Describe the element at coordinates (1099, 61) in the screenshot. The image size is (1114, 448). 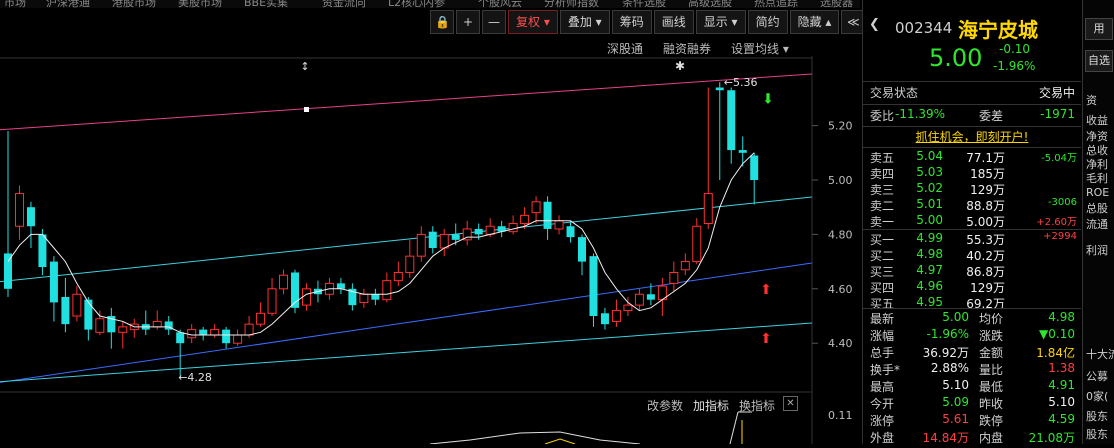
I see `side-button: 自选` at that location.